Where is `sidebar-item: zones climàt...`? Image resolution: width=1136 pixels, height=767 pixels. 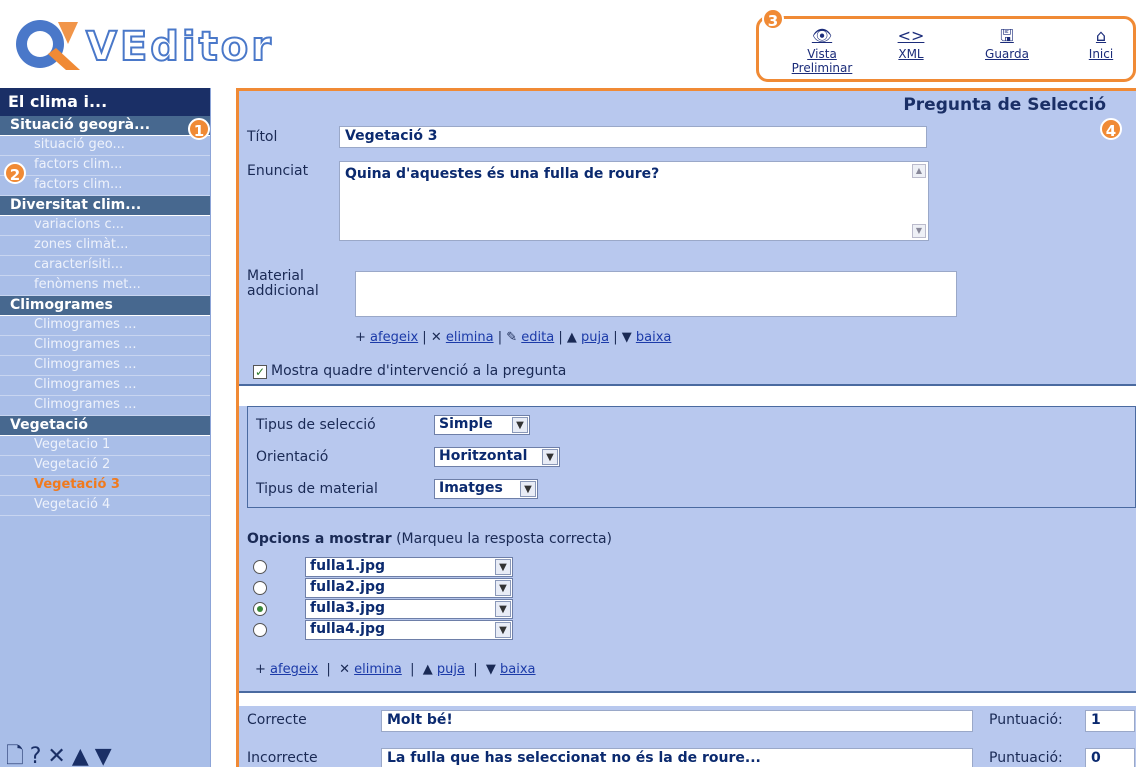
sidebar-item: zones climàt... is located at coordinates (105, 246).